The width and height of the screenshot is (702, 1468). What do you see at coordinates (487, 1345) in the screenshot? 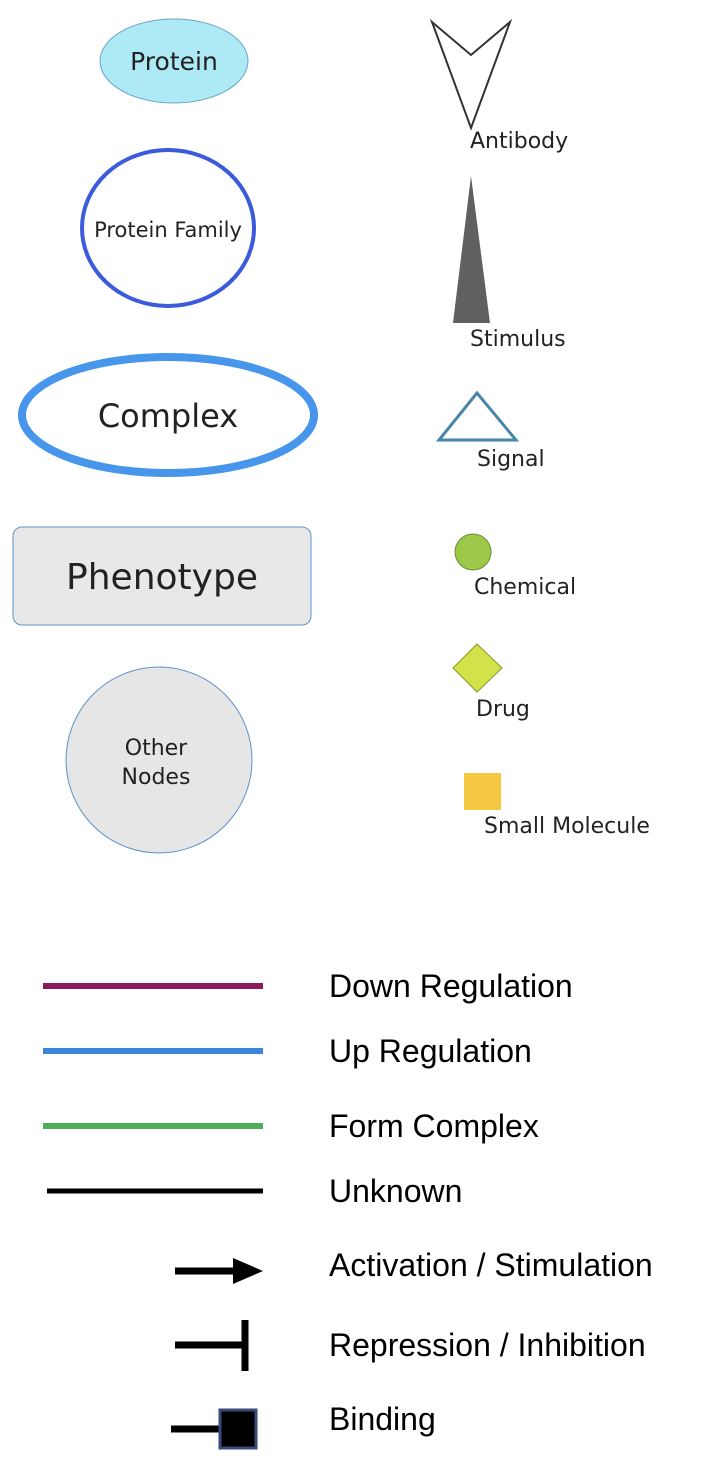
I see `repression-label: Repression / Inhibition` at bounding box center [487, 1345].